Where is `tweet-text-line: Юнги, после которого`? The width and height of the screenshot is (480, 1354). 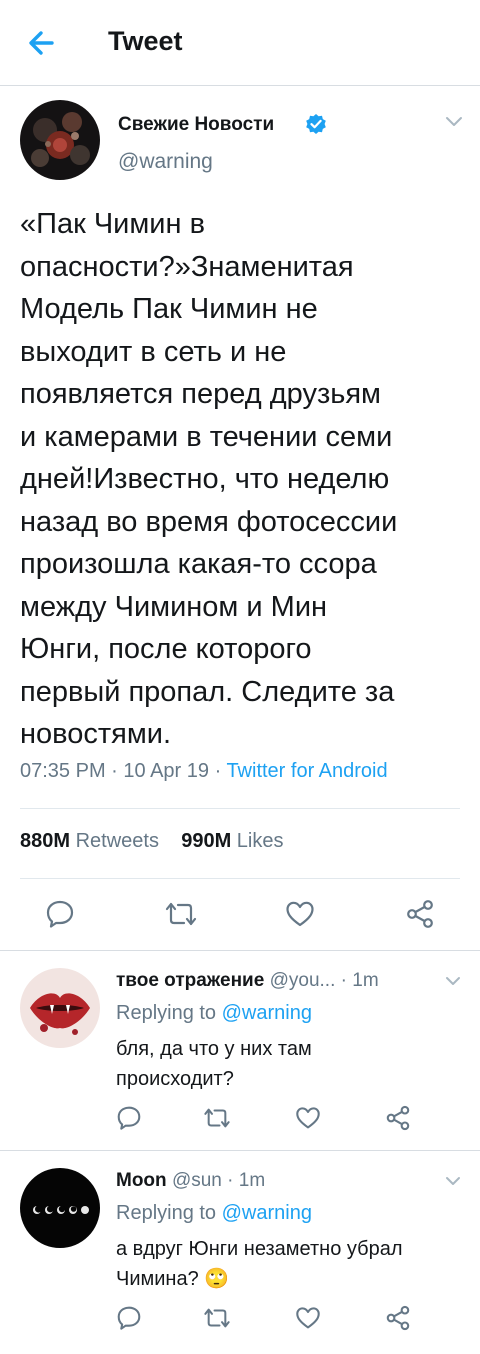 tweet-text-line: Юнги, после которого is located at coordinates (166, 649).